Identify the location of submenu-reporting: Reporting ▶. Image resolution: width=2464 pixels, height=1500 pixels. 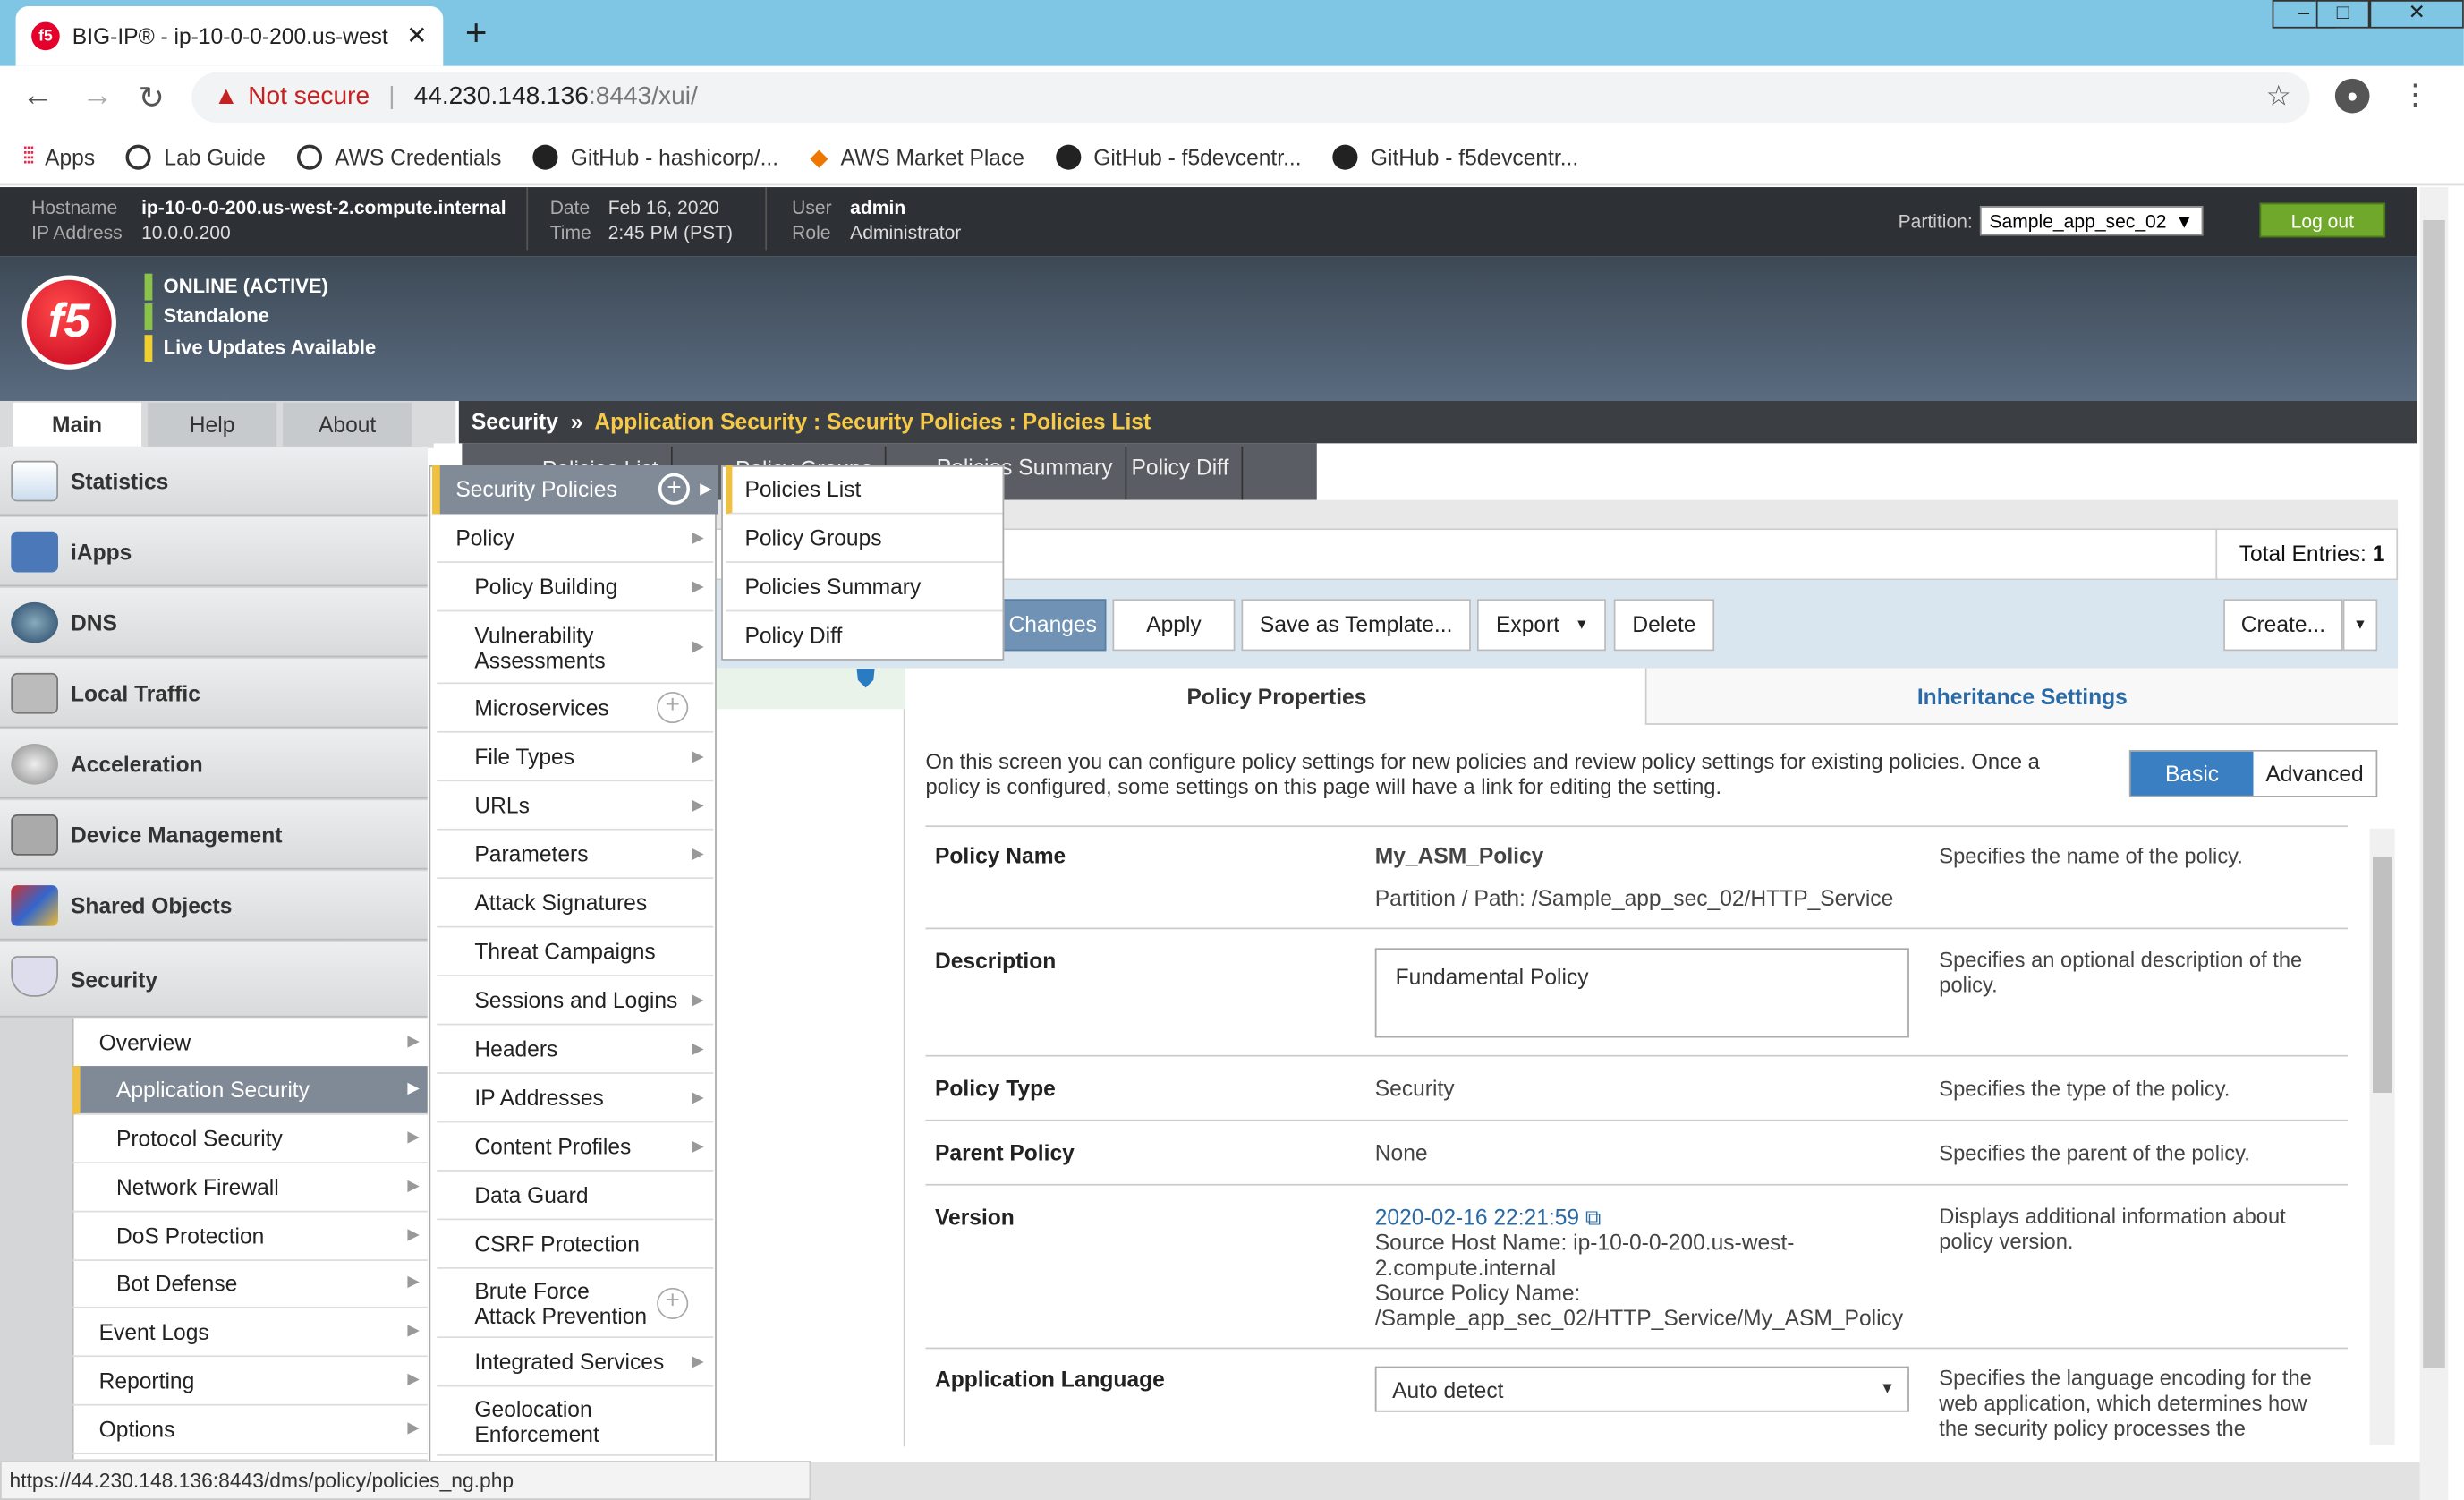
(250, 1381).